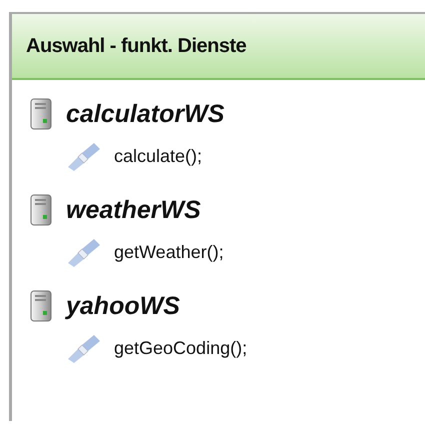 Image resolution: width=425 pixels, height=433 pixels. What do you see at coordinates (181, 348) in the screenshot?
I see `method-name: getGeoCoding();` at bounding box center [181, 348].